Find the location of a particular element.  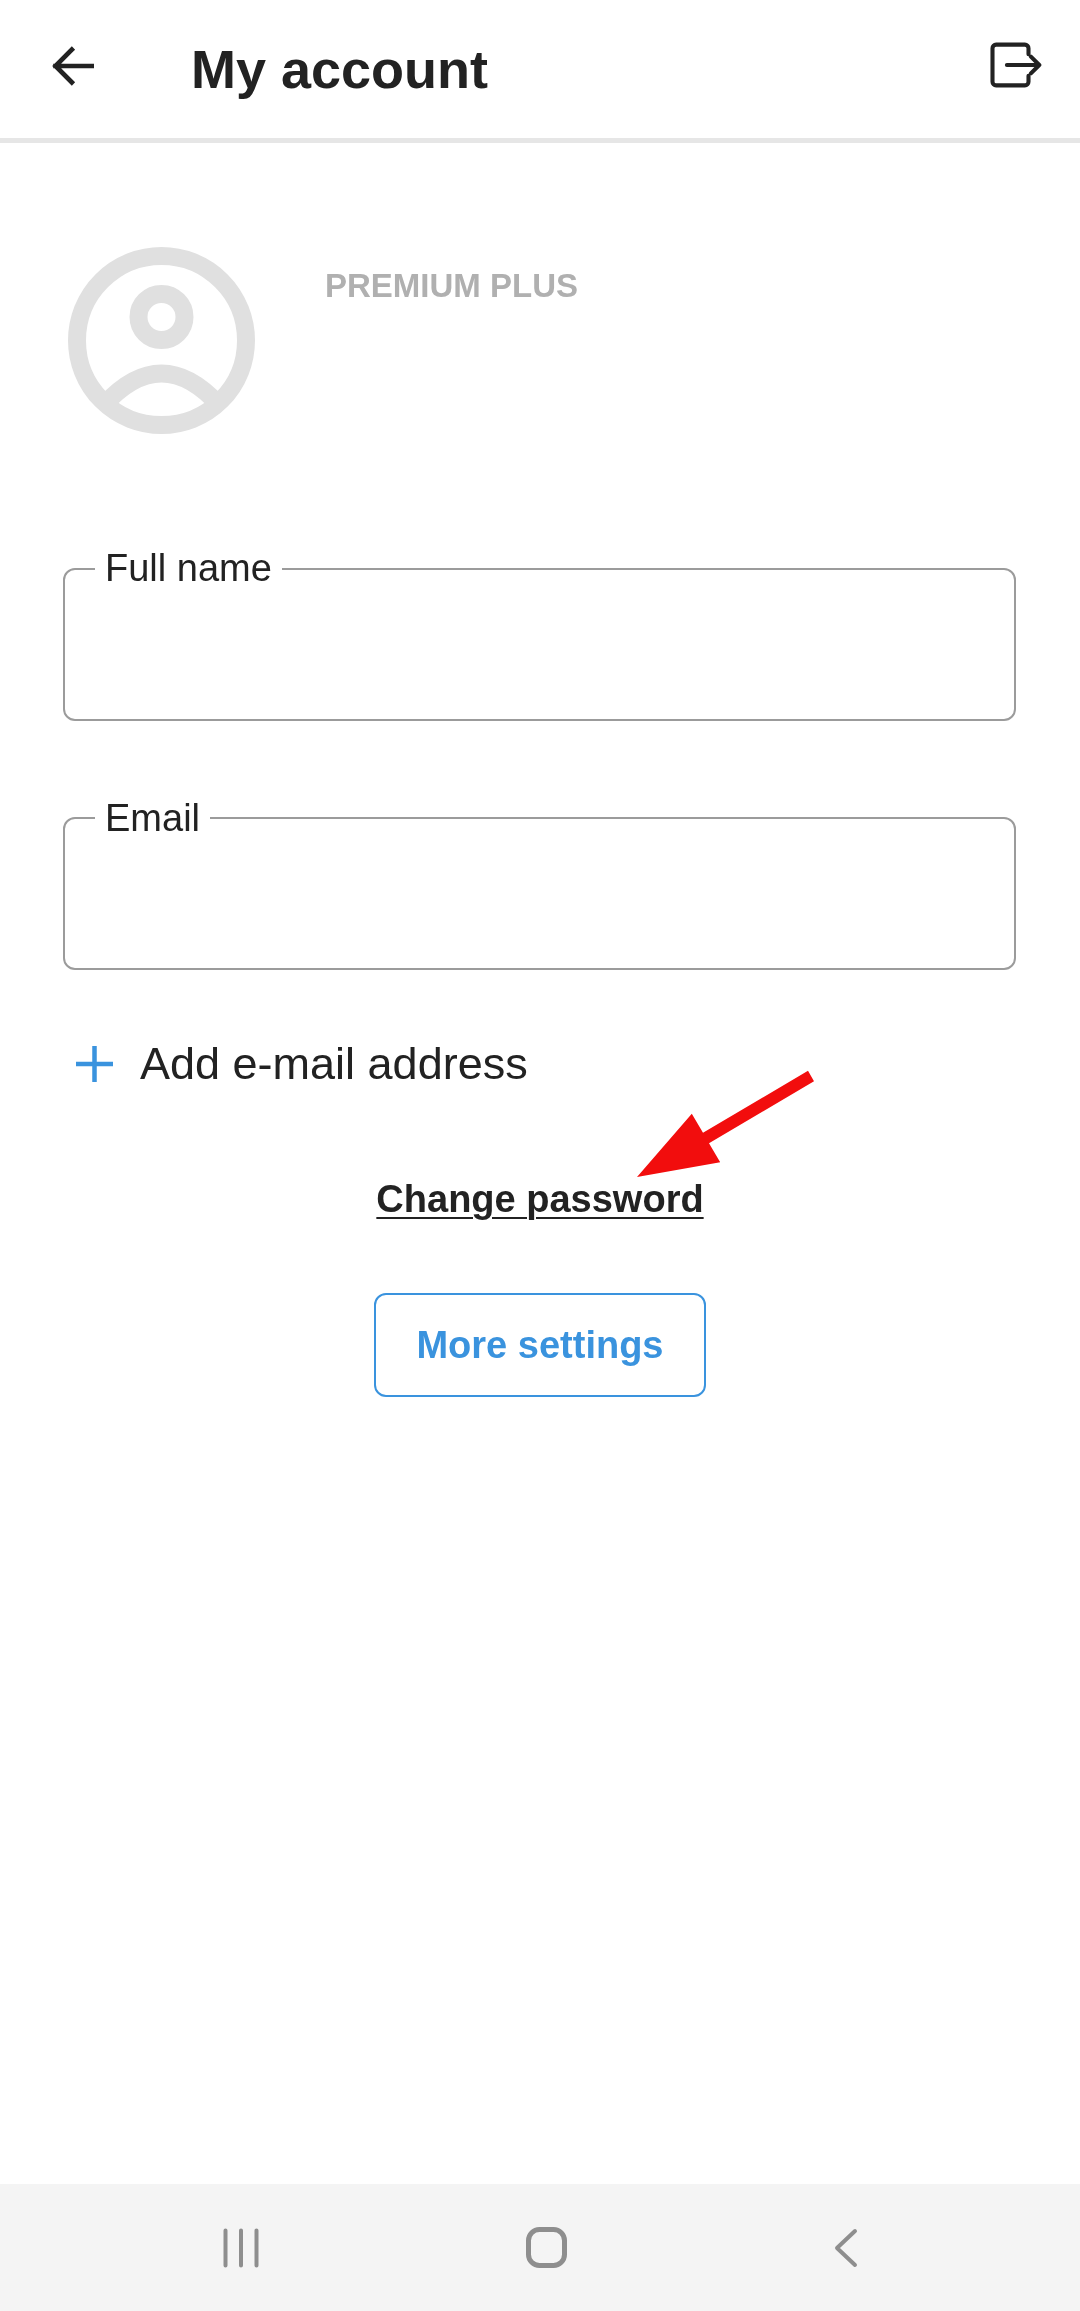

avatar-icon is located at coordinates (161, 340).